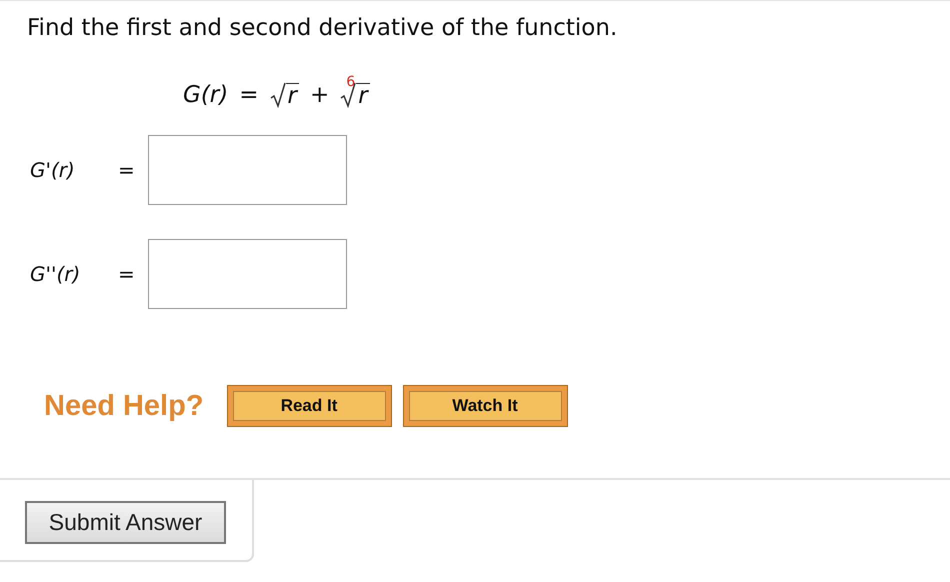  What do you see at coordinates (309, 406) in the screenshot?
I see `help-button: Read It` at bounding box center [309, 406].